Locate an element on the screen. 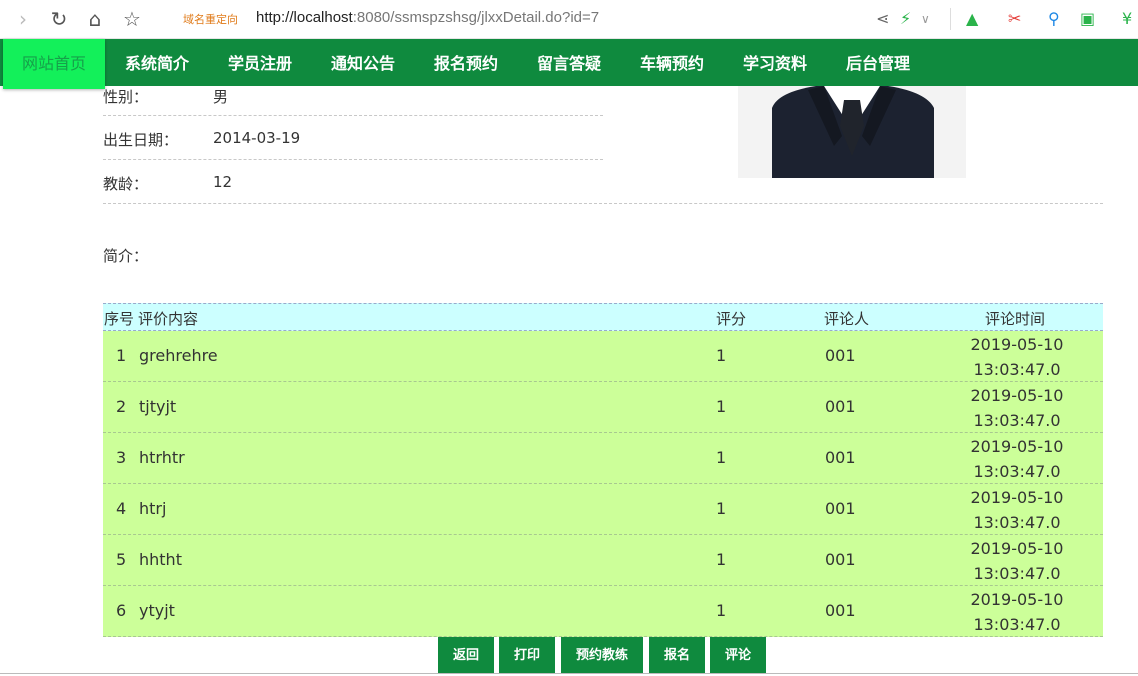  coach-photo-image is located at coordinates (852, 132).